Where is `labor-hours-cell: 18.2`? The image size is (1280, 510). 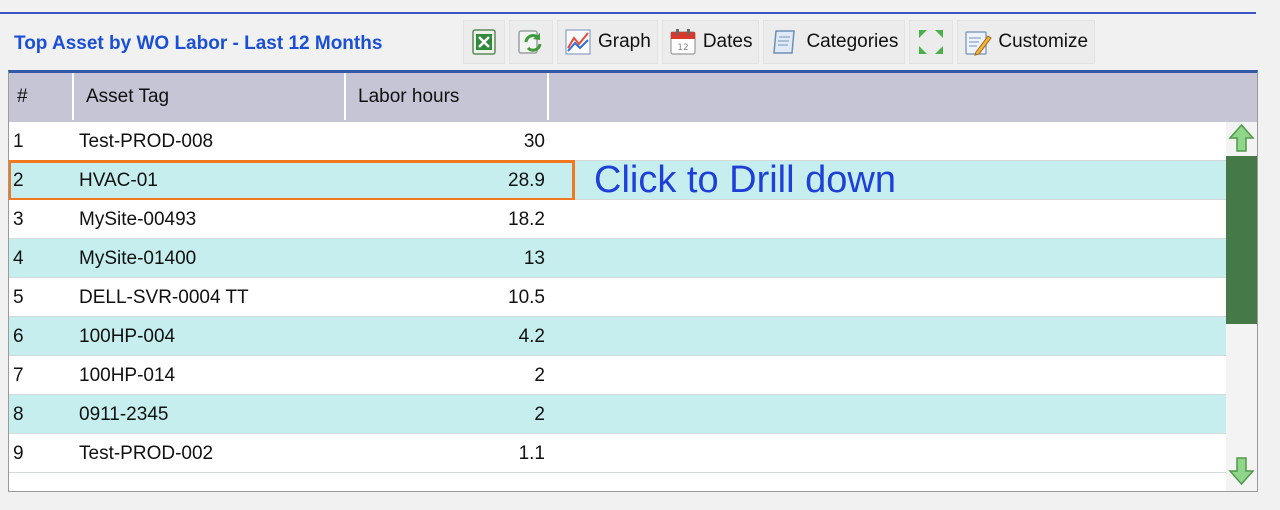 labor-hours-cell: 18.2 is located at coordinates (526, 219).